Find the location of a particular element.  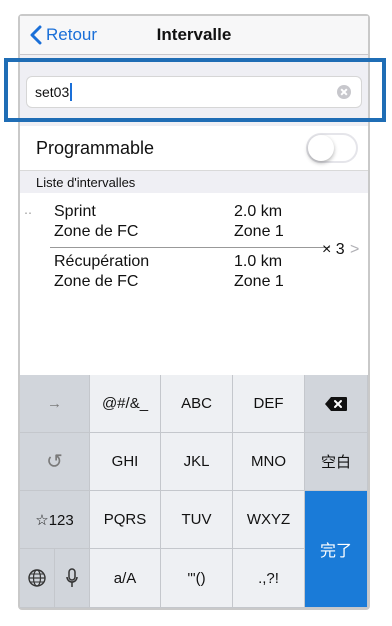

delete-key is located at coordinates (336, 404).